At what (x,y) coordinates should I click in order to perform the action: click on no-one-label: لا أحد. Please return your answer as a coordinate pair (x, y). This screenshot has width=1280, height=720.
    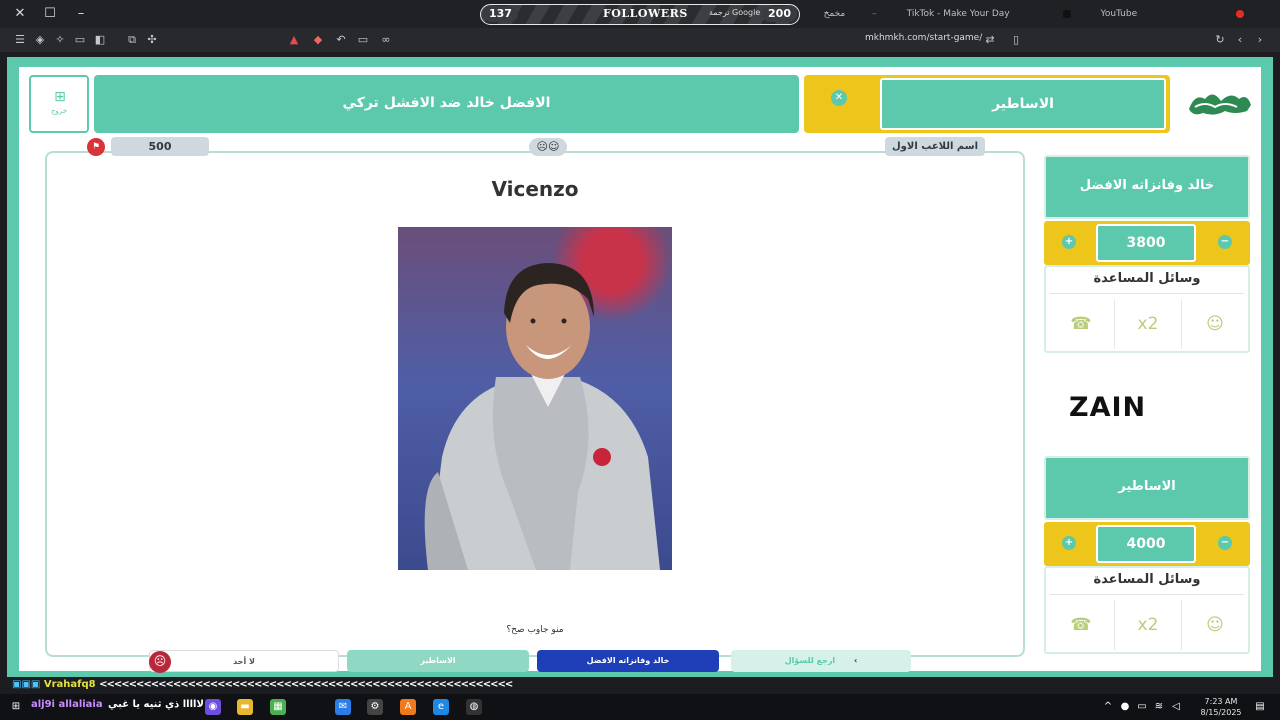
    Looking at the image, I should click on (244, 661).